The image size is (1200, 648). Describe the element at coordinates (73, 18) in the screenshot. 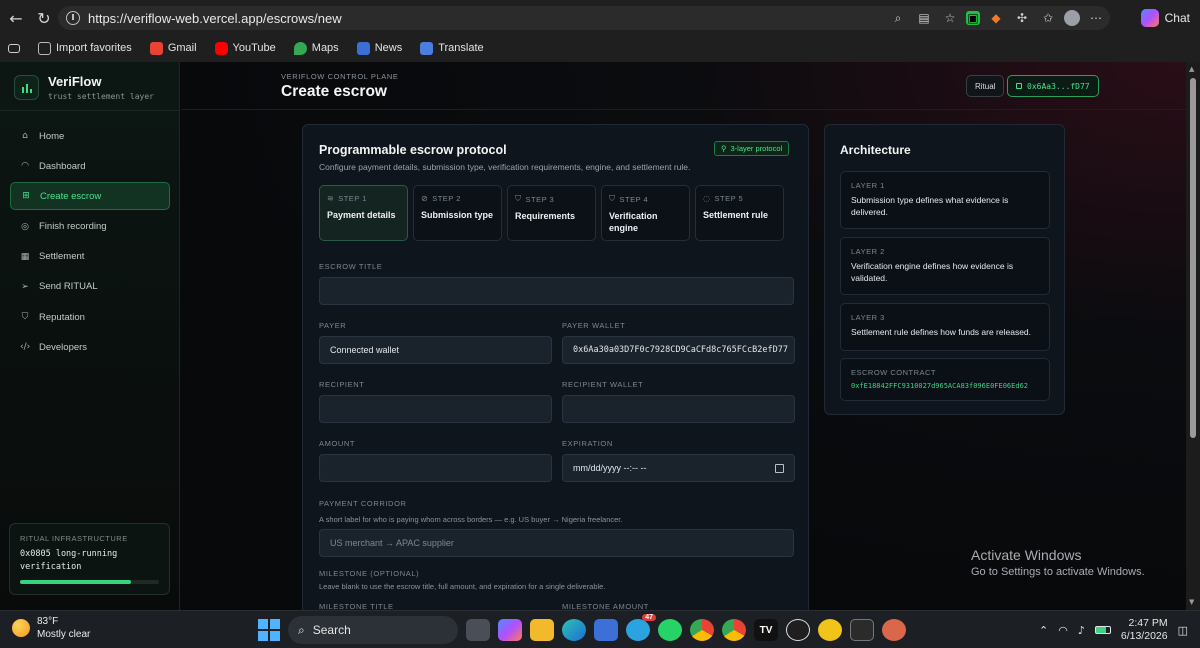

I see `site-info-icon` at that location.